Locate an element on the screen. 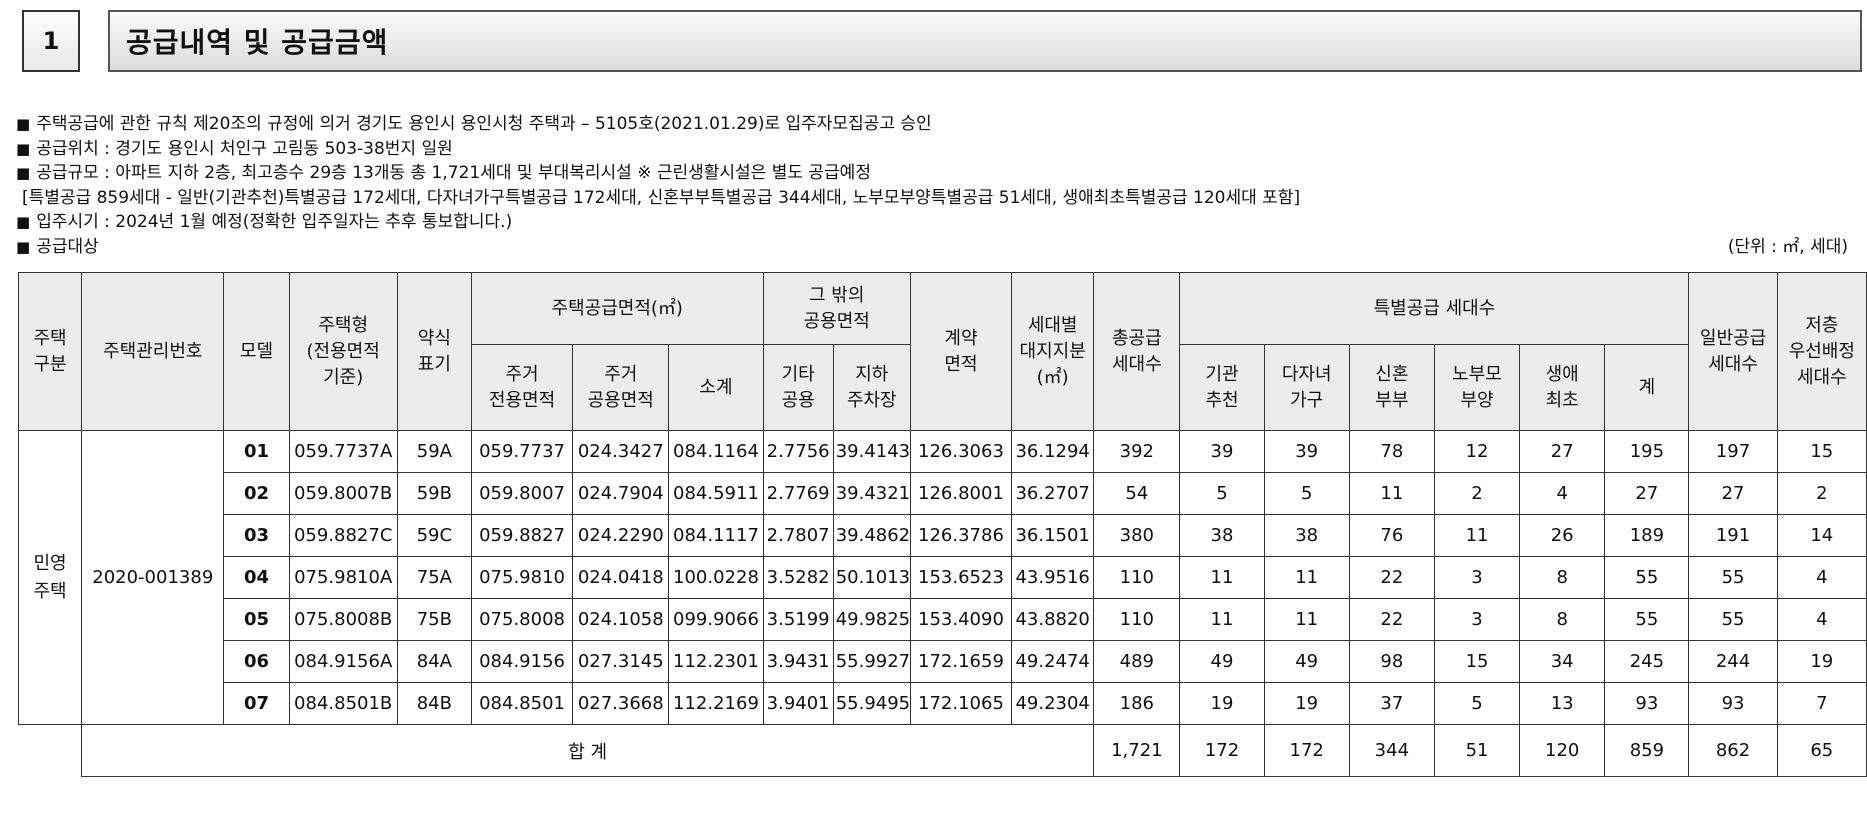 This screenshot has height=813, width=1867. table-cell: 027.3145 is located at coordinates (621, 661).